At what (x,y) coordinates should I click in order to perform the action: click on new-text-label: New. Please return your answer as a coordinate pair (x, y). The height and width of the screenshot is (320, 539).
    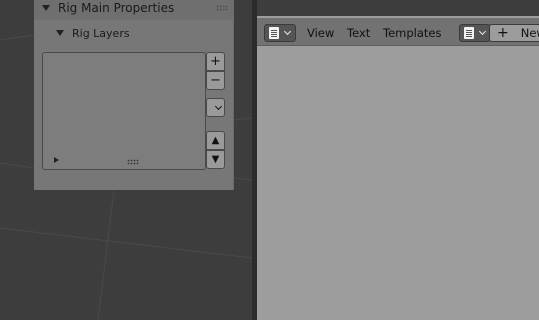
    Looking at the image, I should click on (529, 33).